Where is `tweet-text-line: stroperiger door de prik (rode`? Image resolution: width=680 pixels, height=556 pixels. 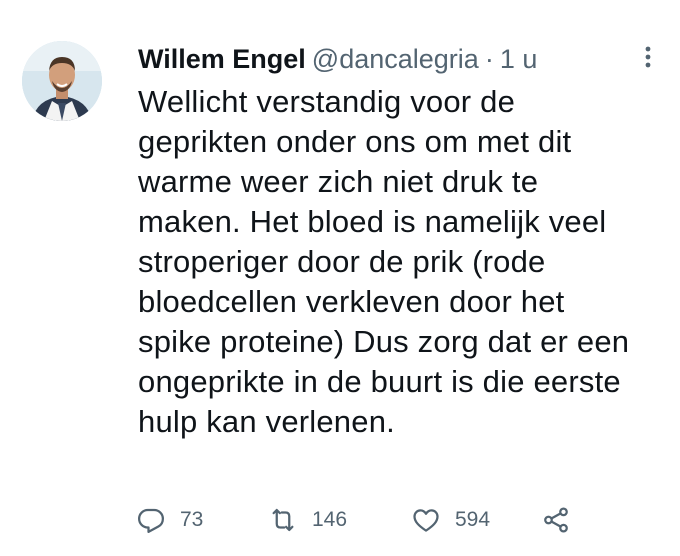 tweet-text-line: stroperiger door de prik (rode is located at coordinates (342, 261).